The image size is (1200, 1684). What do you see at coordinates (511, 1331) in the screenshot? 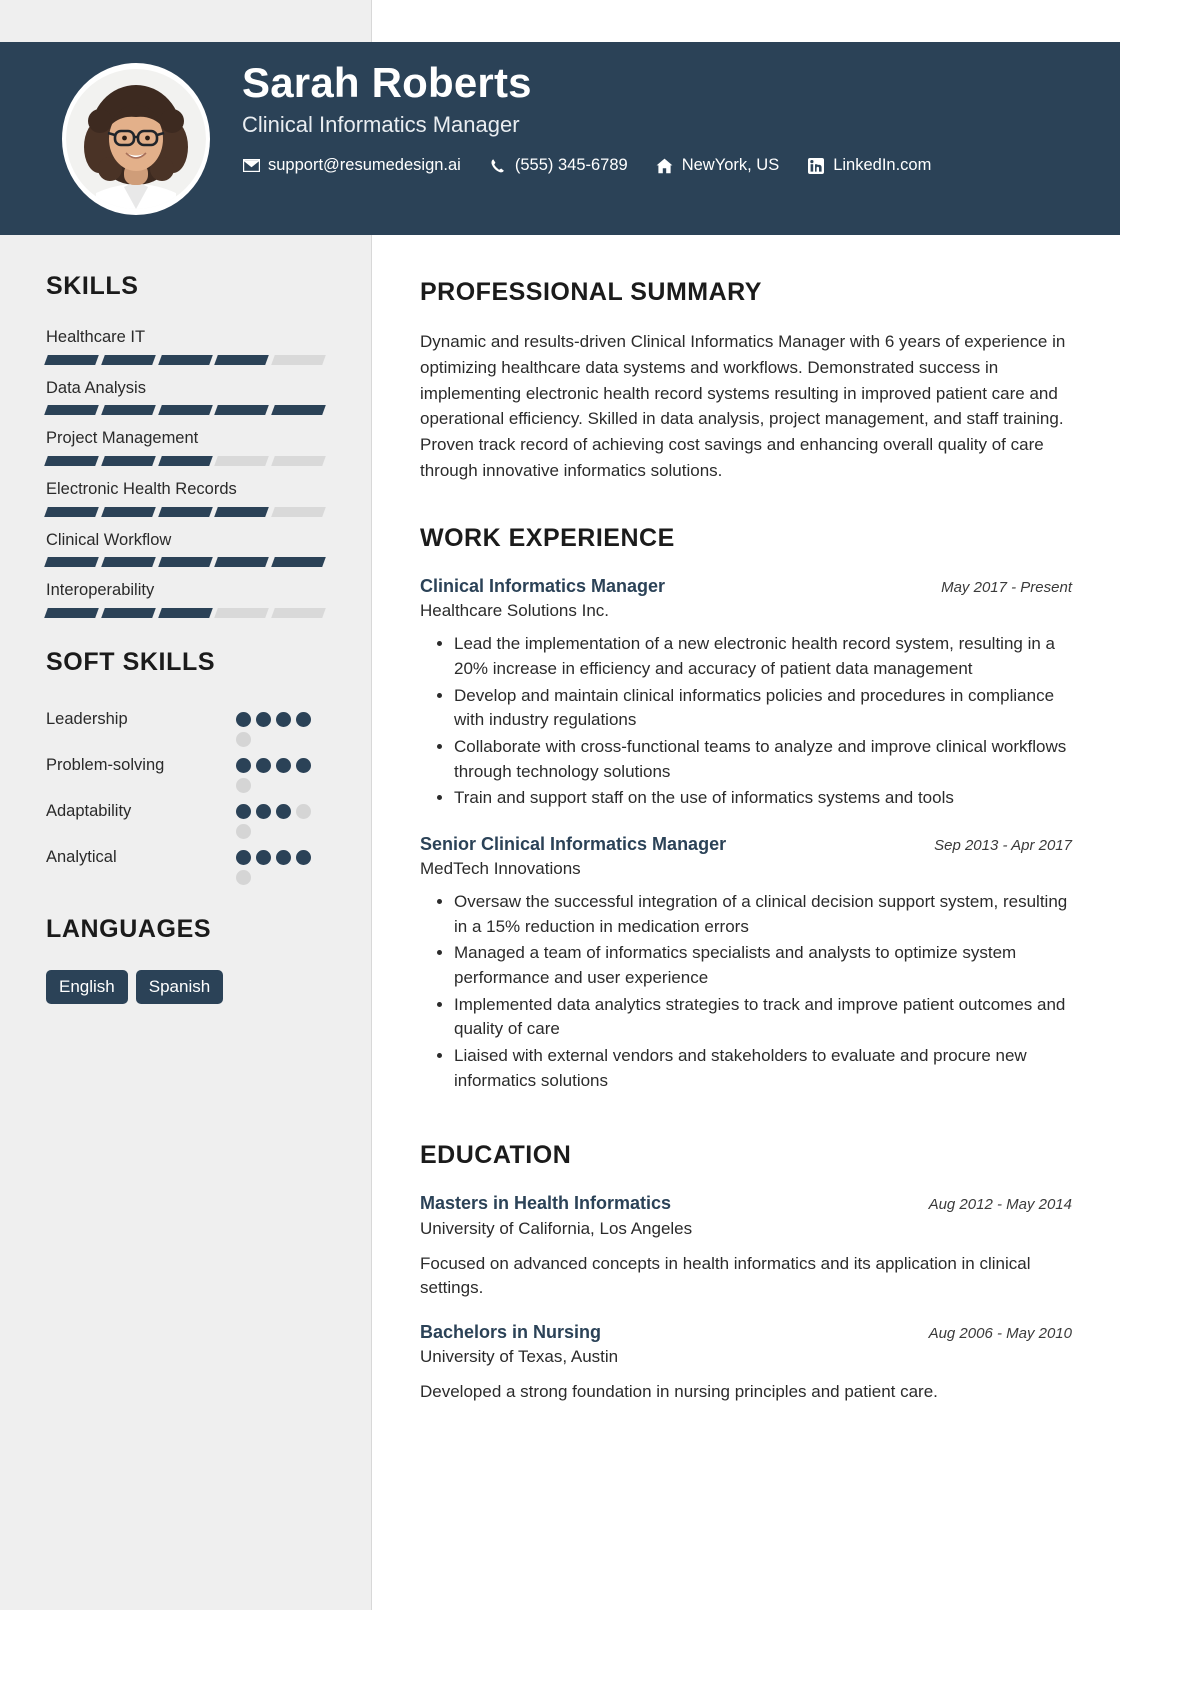
I see `education-degree: Bachelors in Nursing` at bounding box center [511, 1331].